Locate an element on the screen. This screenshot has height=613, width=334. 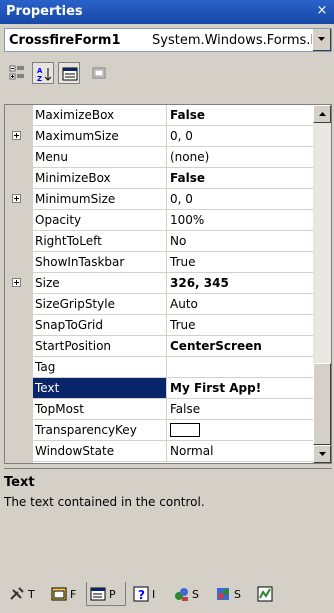
scroll-up-button is located at coordinates (322, 114).